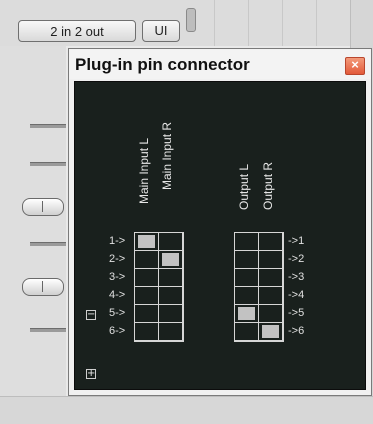 This screenshot has height=424, width=373. Describe the element at coordinates (91, 374) in the screenshot. I see `add-channel-button: +` at that location.